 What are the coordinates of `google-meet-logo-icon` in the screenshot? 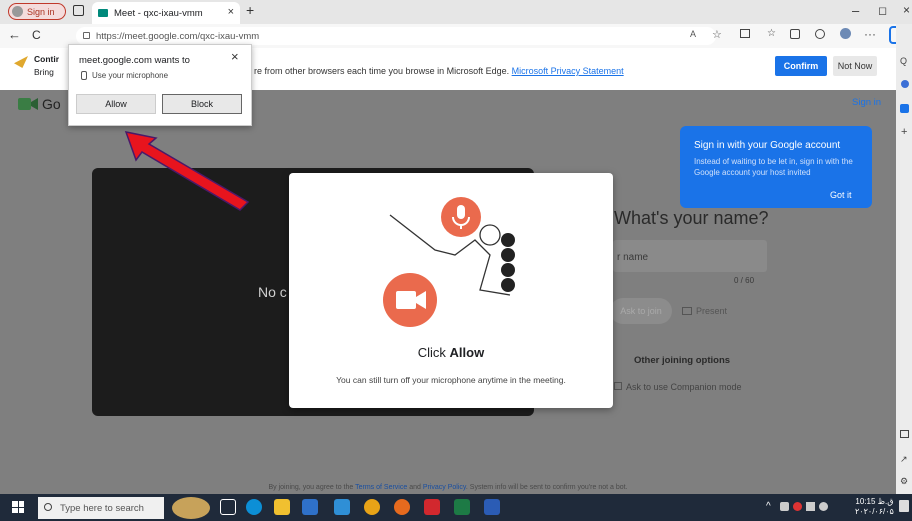 It's located at (28, 104).